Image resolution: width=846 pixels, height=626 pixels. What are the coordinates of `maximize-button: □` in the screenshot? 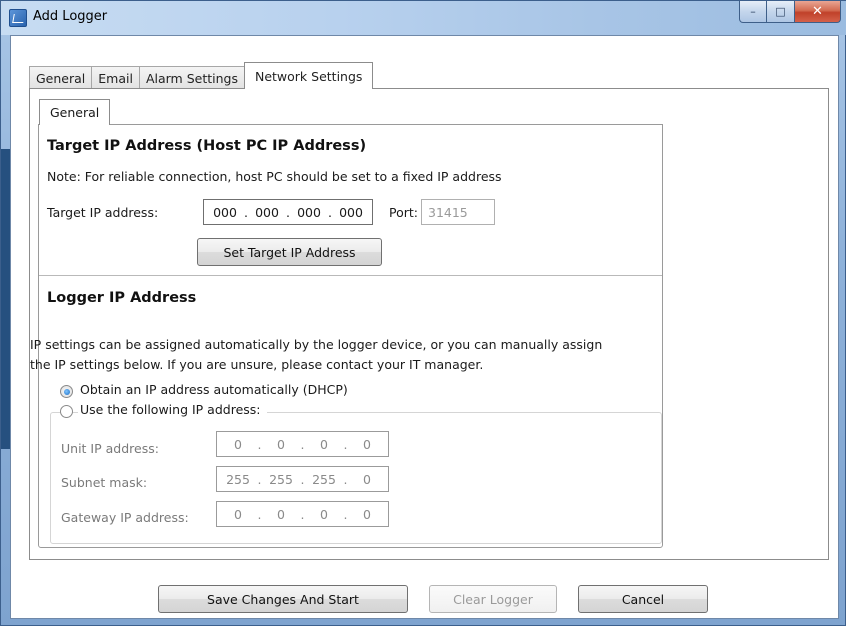 It's located at (781, 12).